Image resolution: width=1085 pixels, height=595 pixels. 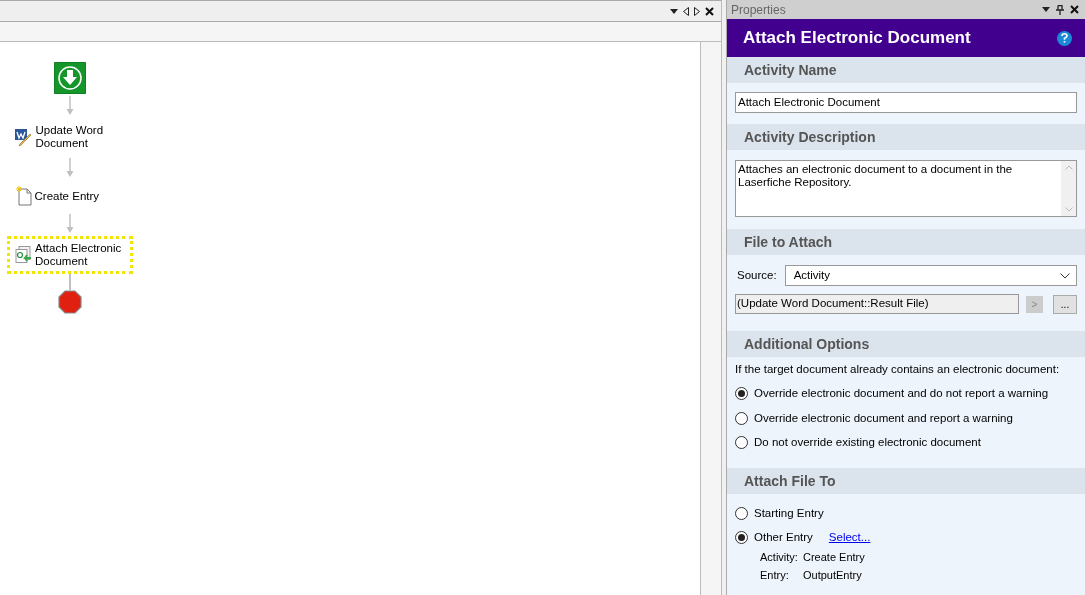 What do you see at coordinates (779, 557) in the screenshot?
I see `detail-label: Activity:` at bounding box center [779, 557].